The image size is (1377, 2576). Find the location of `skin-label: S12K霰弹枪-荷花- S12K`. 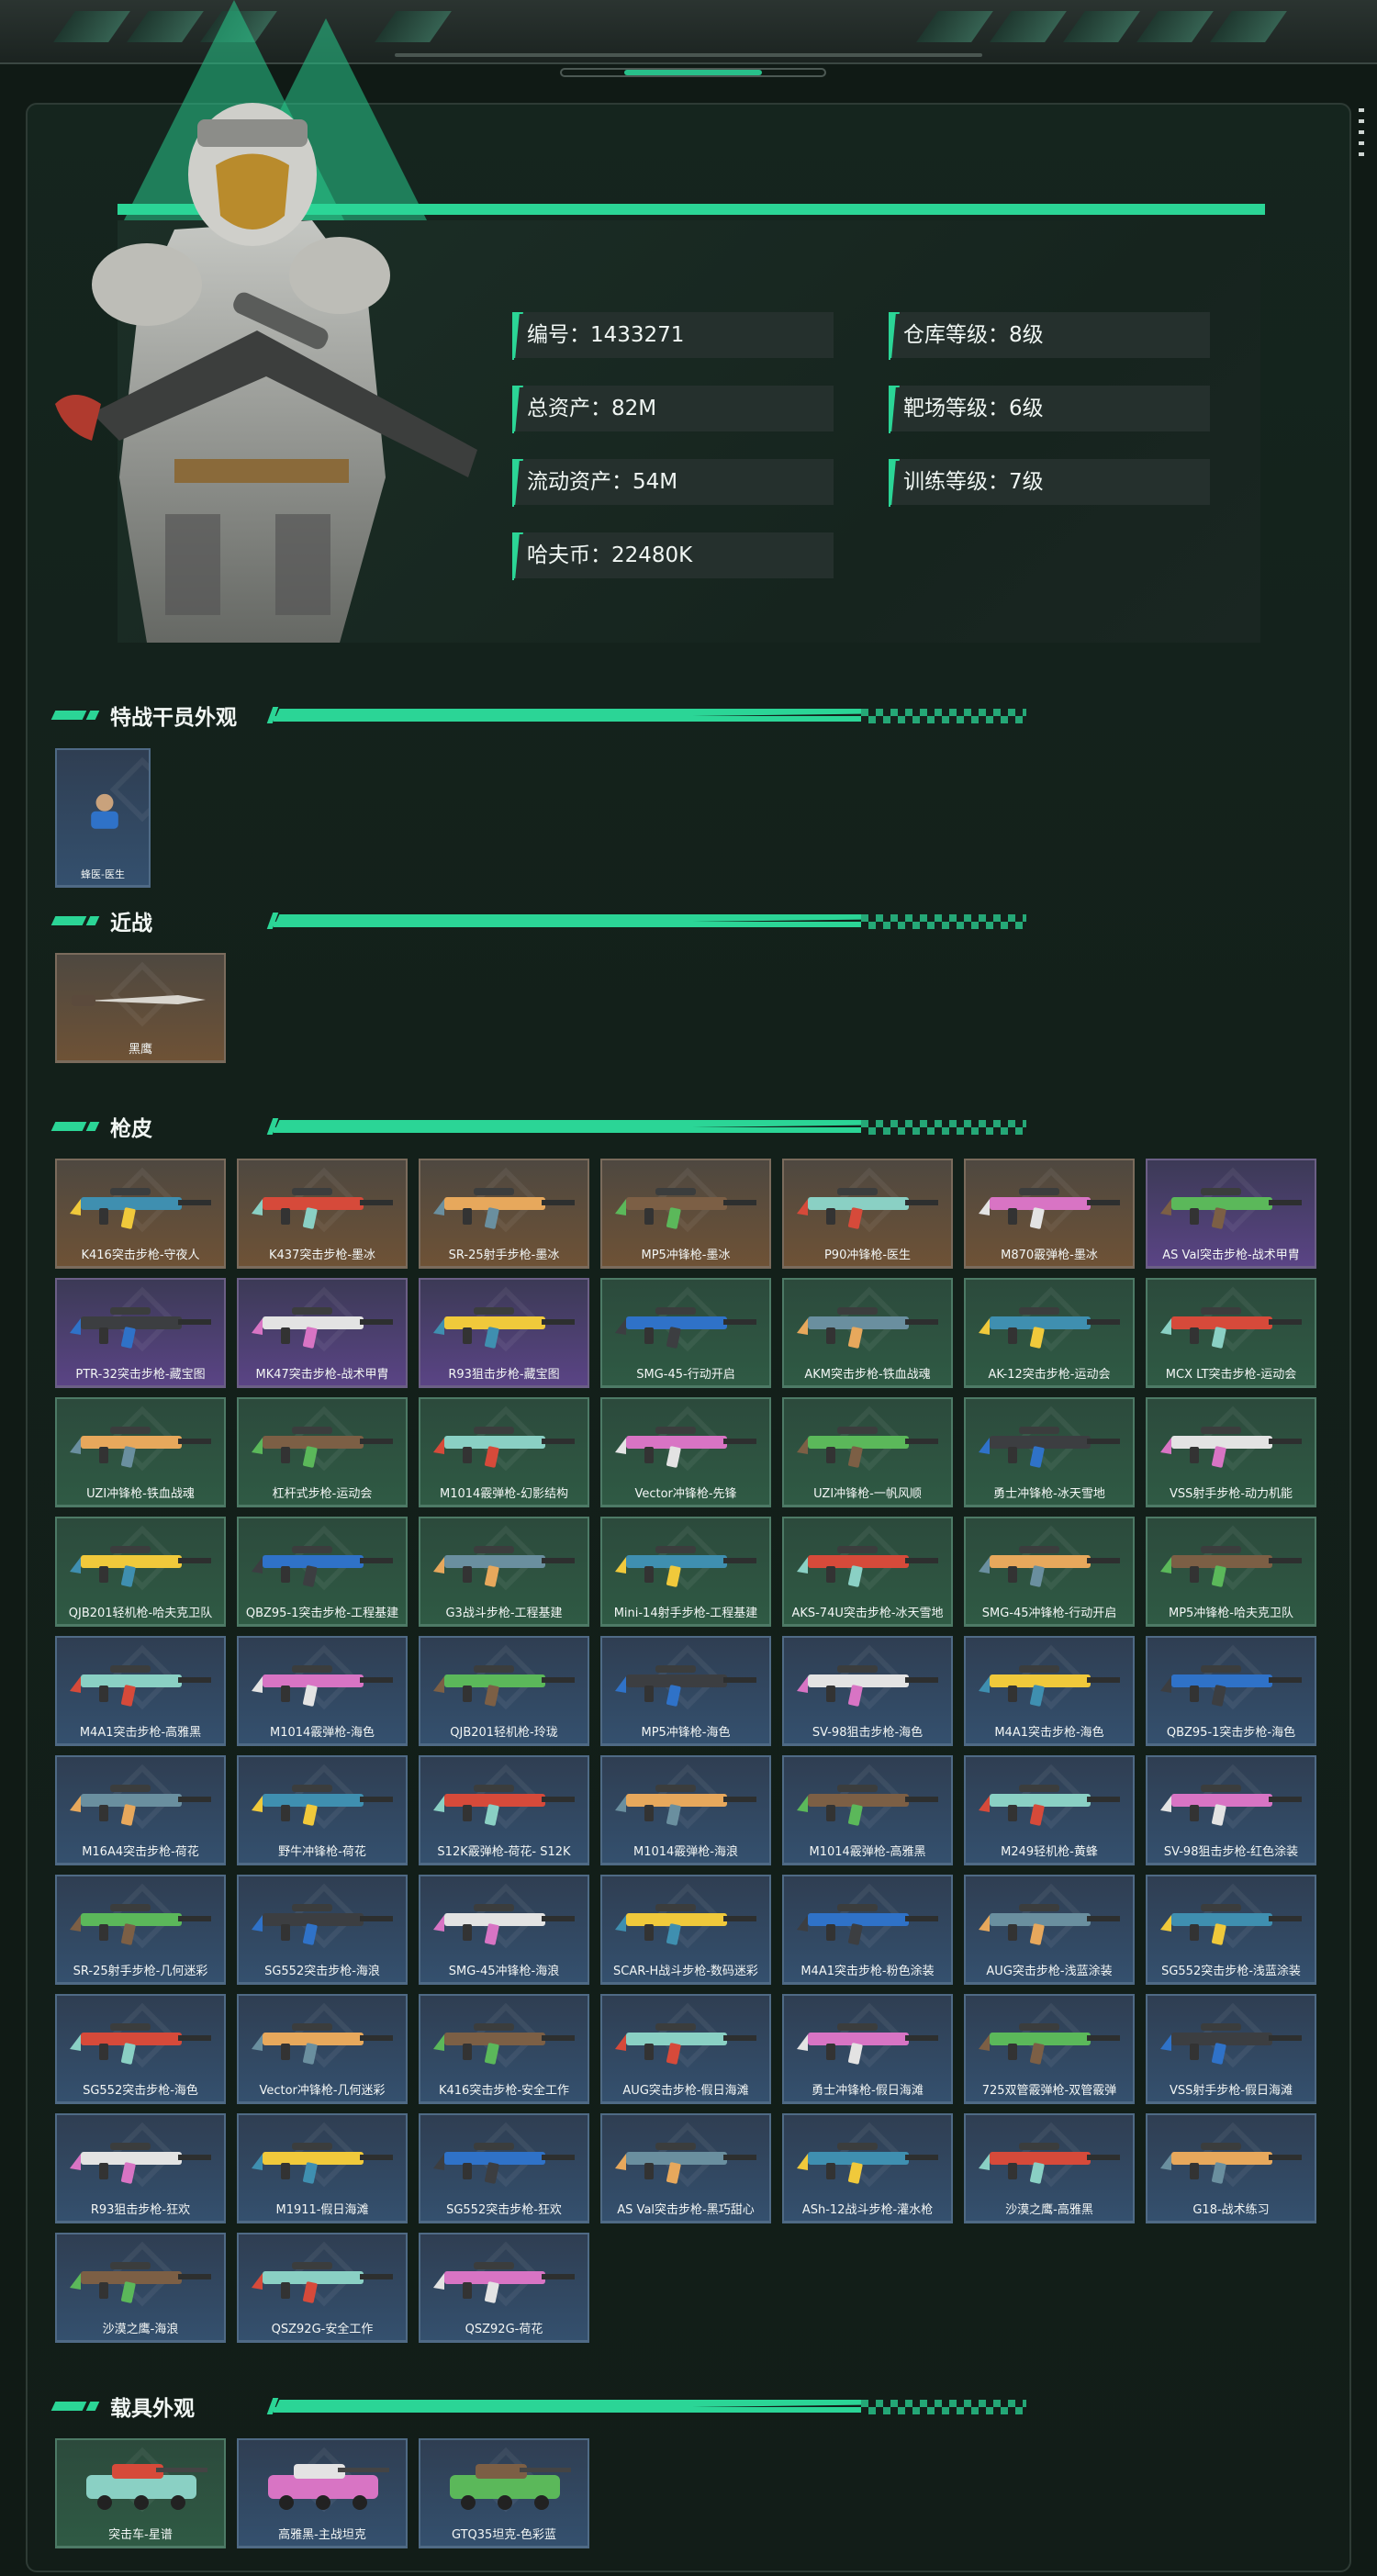

skin-label: S12K霰弹枪-荷花- S12K is located at coordinates (504, 1852).